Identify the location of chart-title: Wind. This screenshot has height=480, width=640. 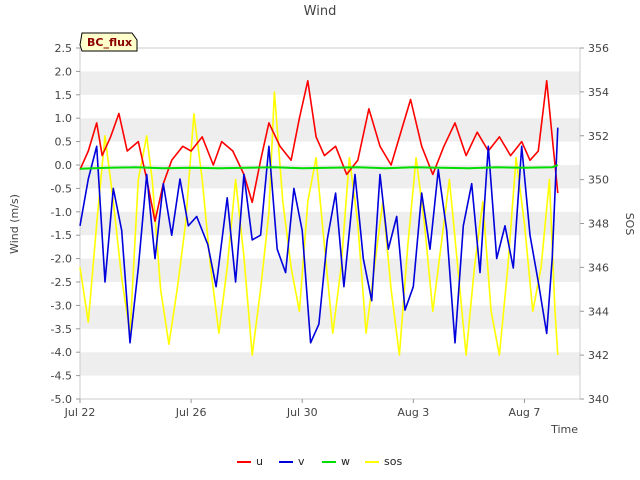
(320, 11).